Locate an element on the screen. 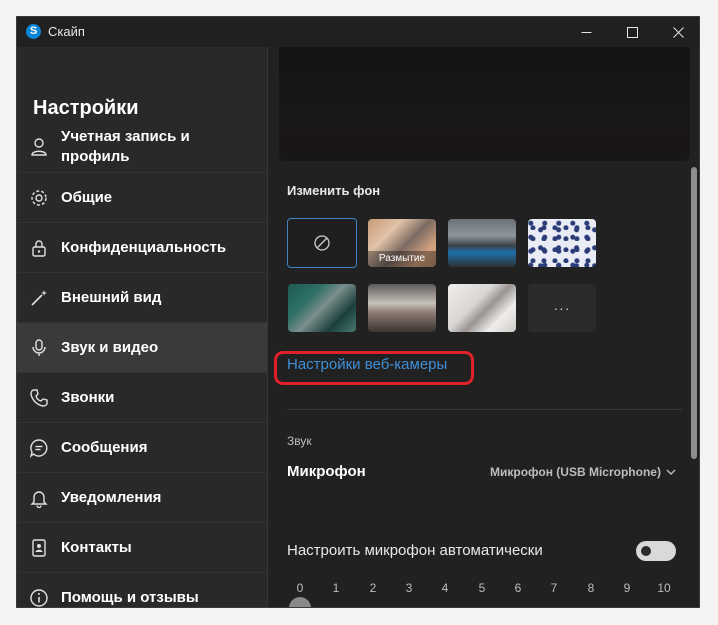 The width and height of the screenshot is (718, 625). sidebar-item-contacts: Контакты is located at coordinates (142, 548).